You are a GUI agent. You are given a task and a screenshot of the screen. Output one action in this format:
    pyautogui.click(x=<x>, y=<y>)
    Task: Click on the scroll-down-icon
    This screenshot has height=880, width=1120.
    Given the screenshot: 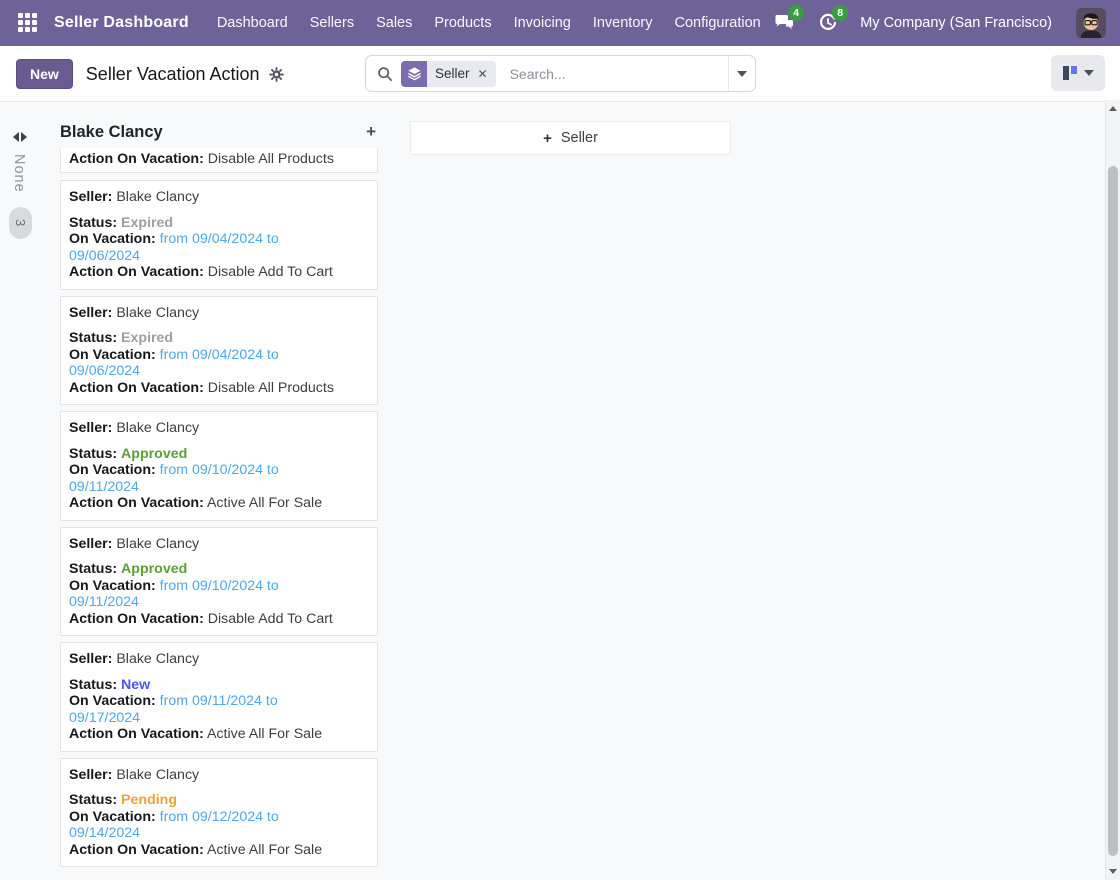 What is the action you would take?
    pyautogui.click(x=1113, y=871)
    